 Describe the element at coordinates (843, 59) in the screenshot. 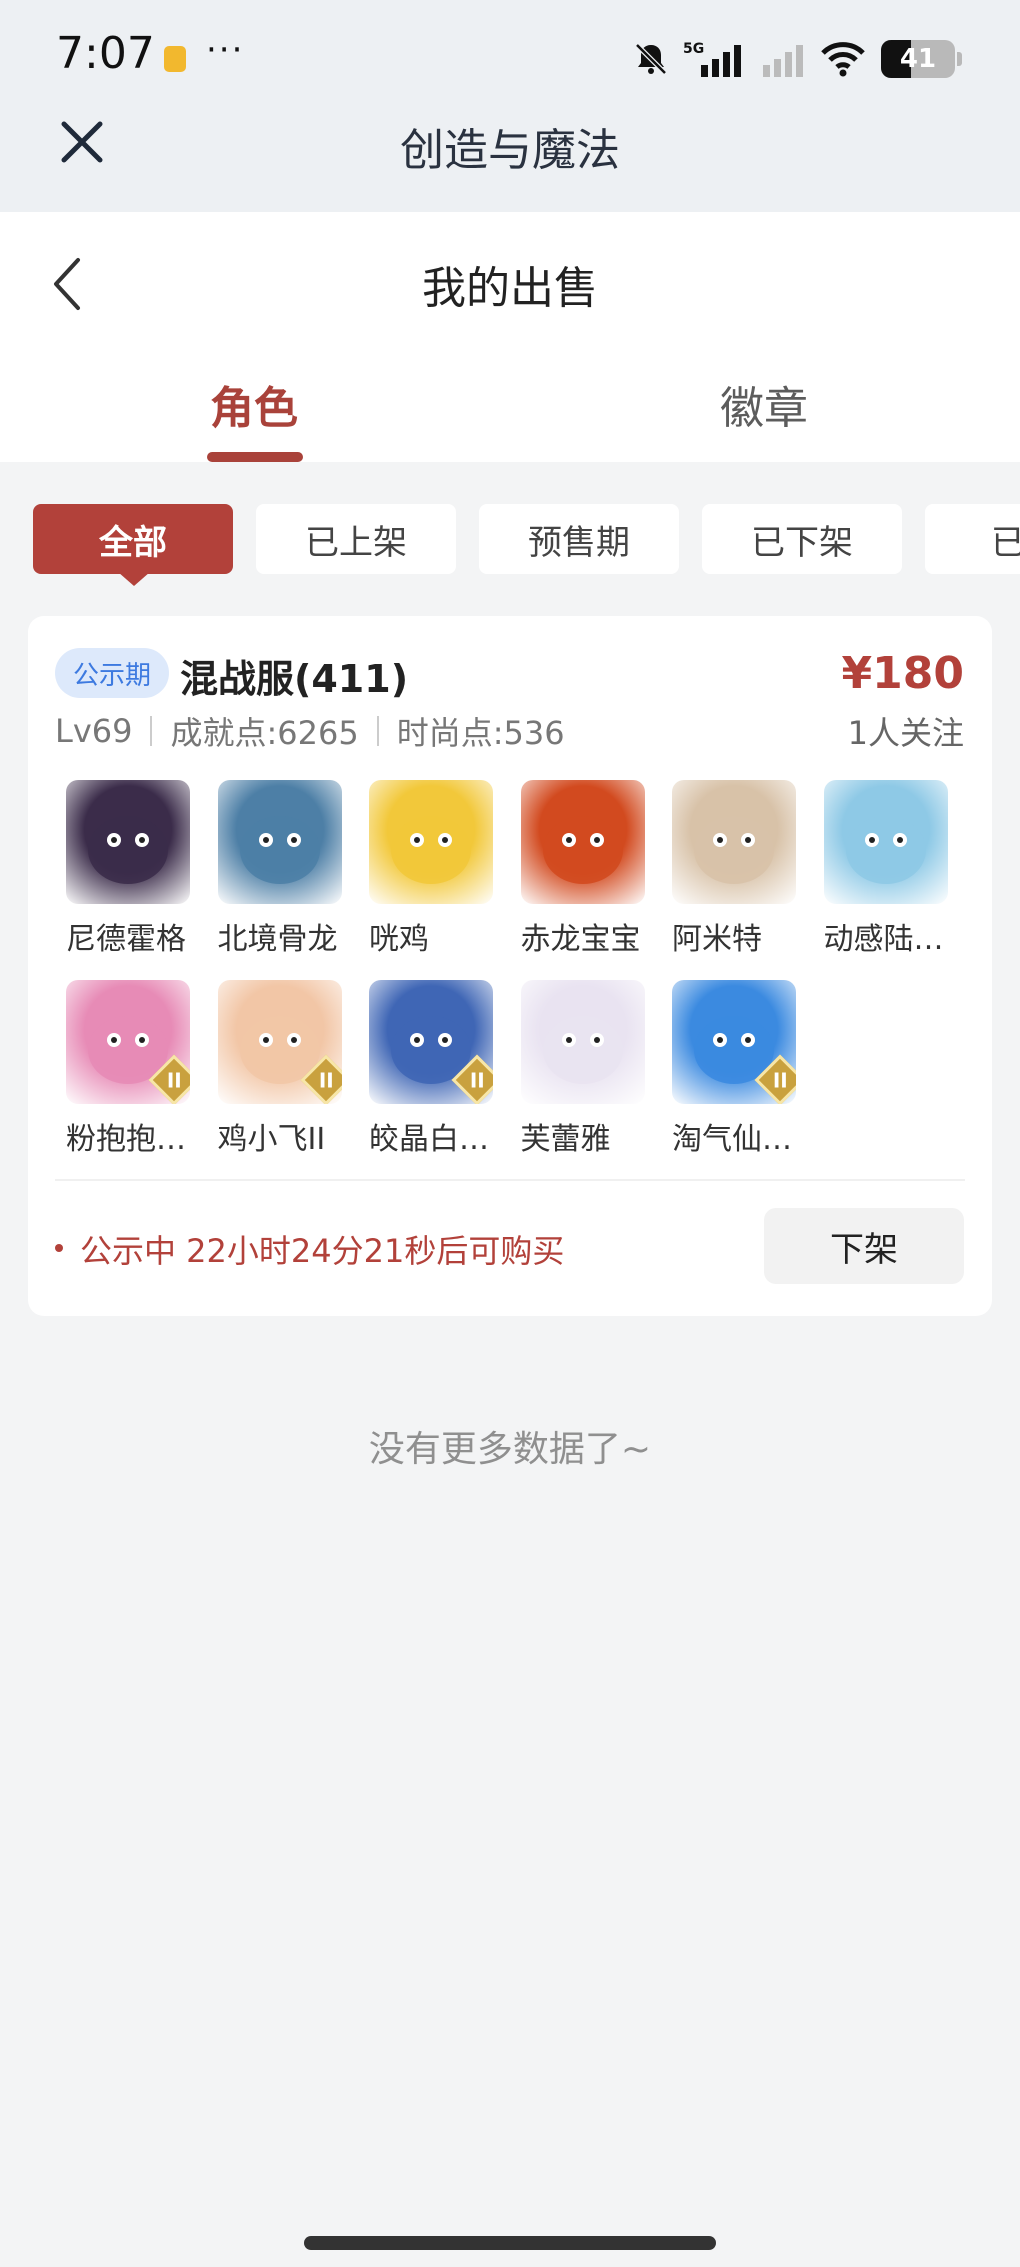

I see `wifi-icon` at that location.